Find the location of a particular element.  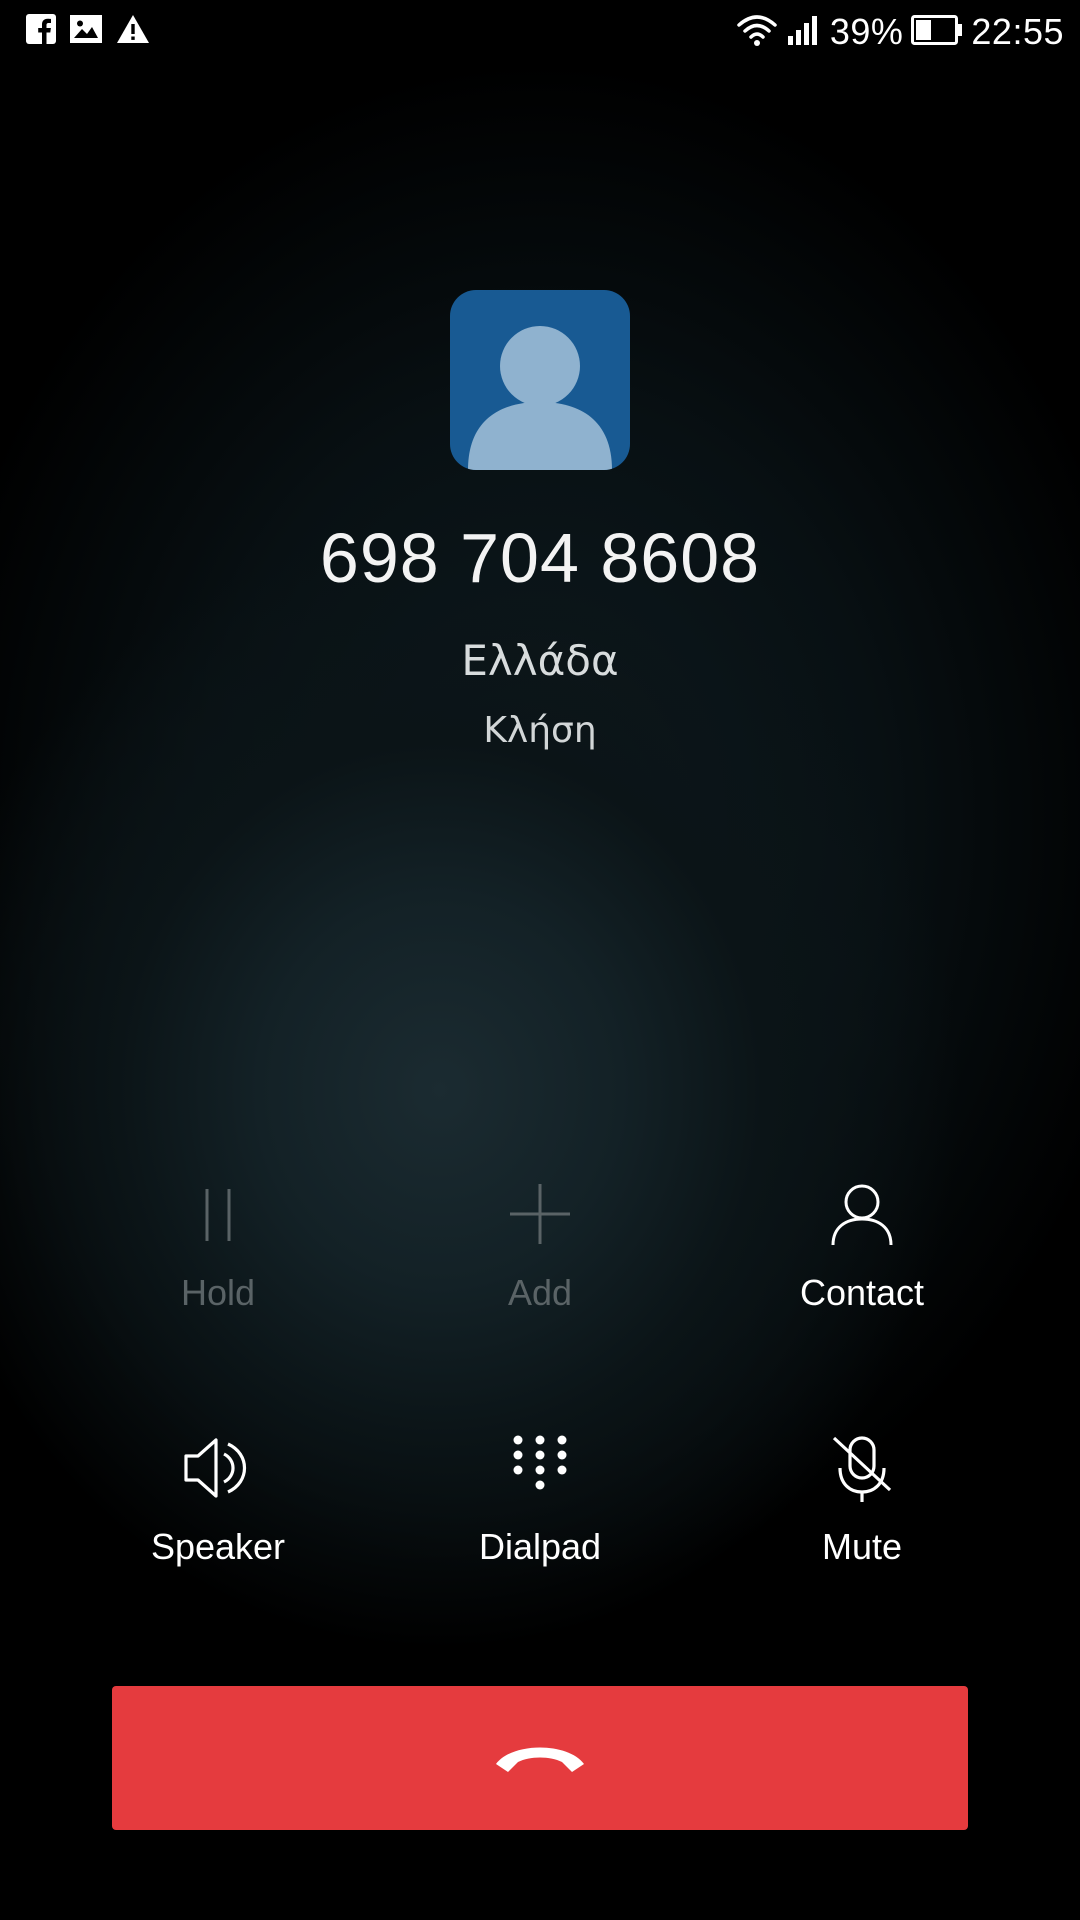

battery-icon is located at coordinates (937, 32).